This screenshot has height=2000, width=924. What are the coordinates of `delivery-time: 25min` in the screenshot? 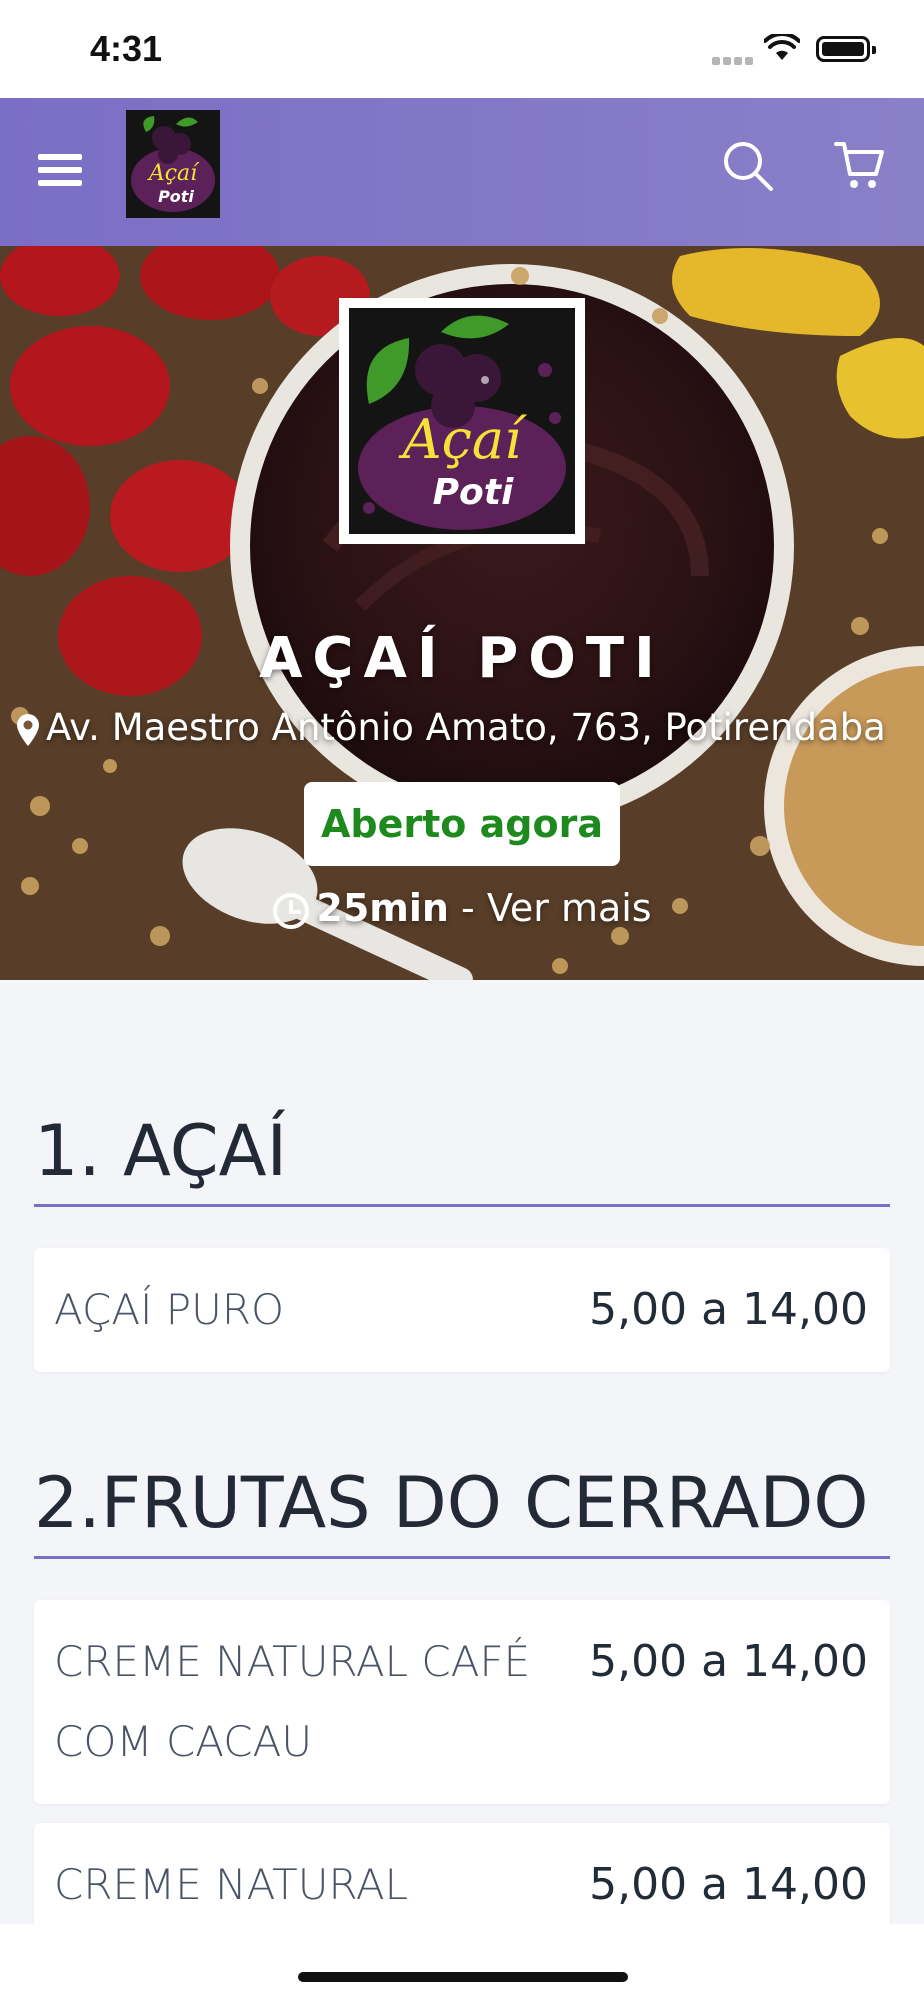 It's located at (382, 908).